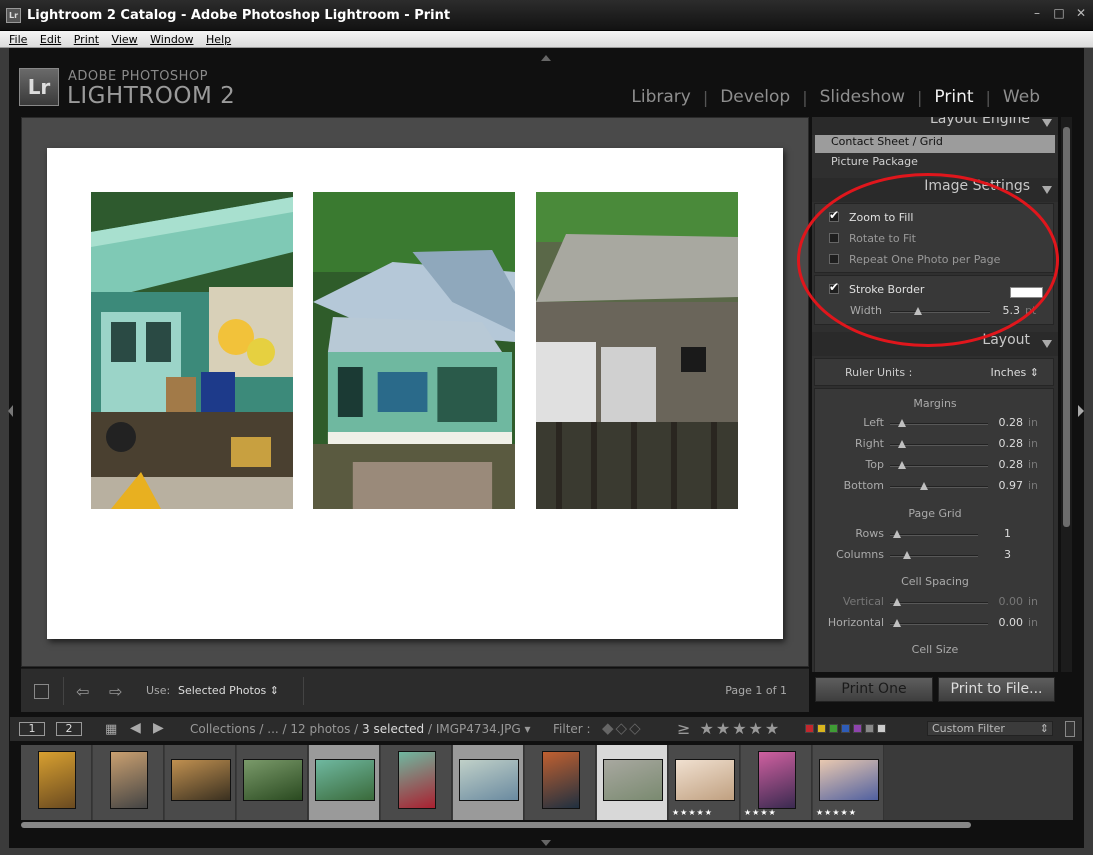  What do you see at coordinates (755, 97) in the screenshot?
I see `module-develop: Develop` at bounding box center [755, 97].